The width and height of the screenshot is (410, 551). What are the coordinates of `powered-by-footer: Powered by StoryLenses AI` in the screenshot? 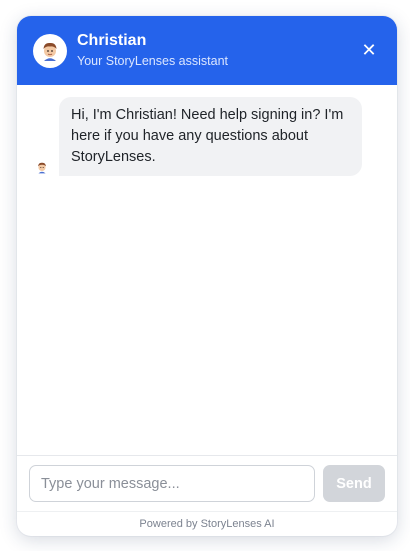 It's located at (207, 523).